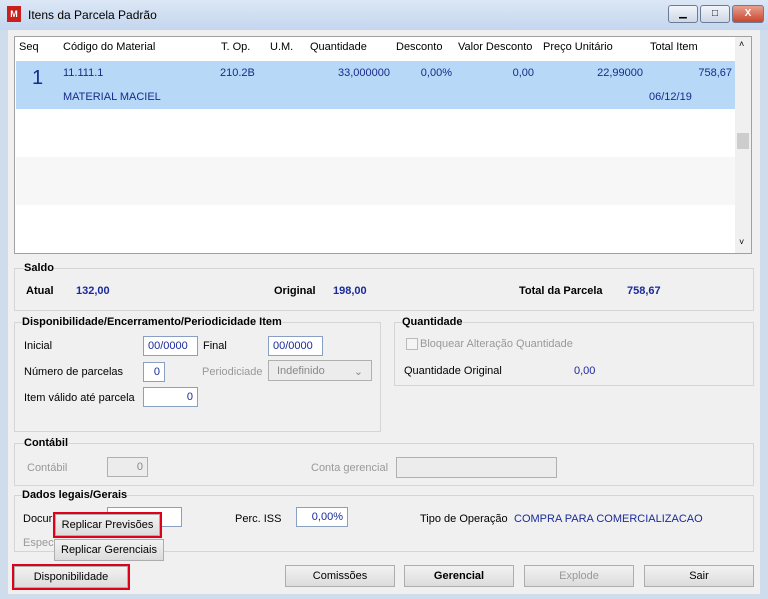 This screenshot has width=768, height=599. What do you see at coordinates (683, 14) in the screenshot?
I see `minimize-button: ▁` at bounding box center [683, 14].